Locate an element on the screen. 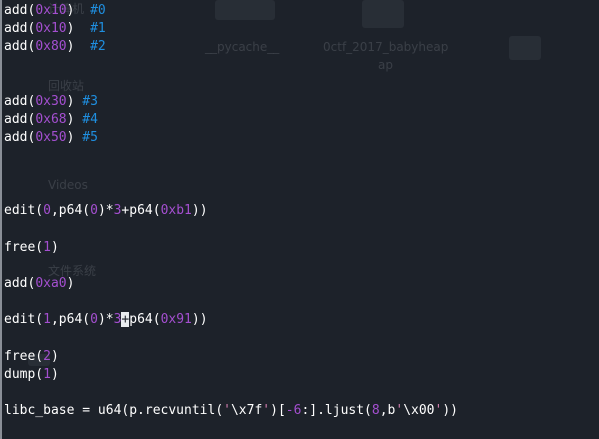 The height and width of the screenshot is (439, 599). code-token: 8 is located at coordinates (375, 411).